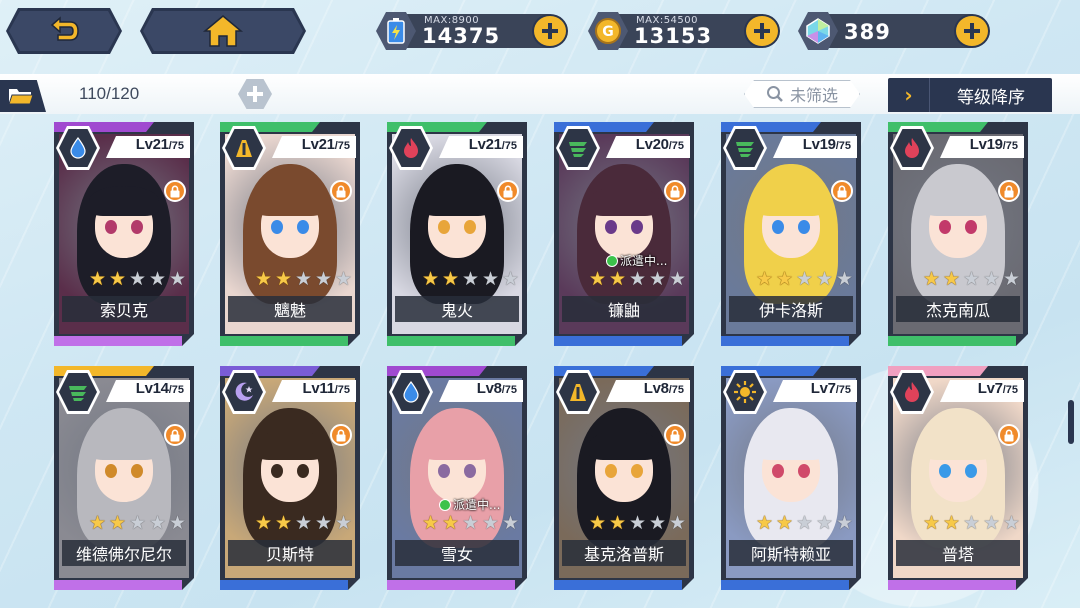 This screenshot has height=608, width=1080. What do you see at coordinates (972, 31) in the screenshot?
I see `add-gem-button` at bounding box center [972, 31].